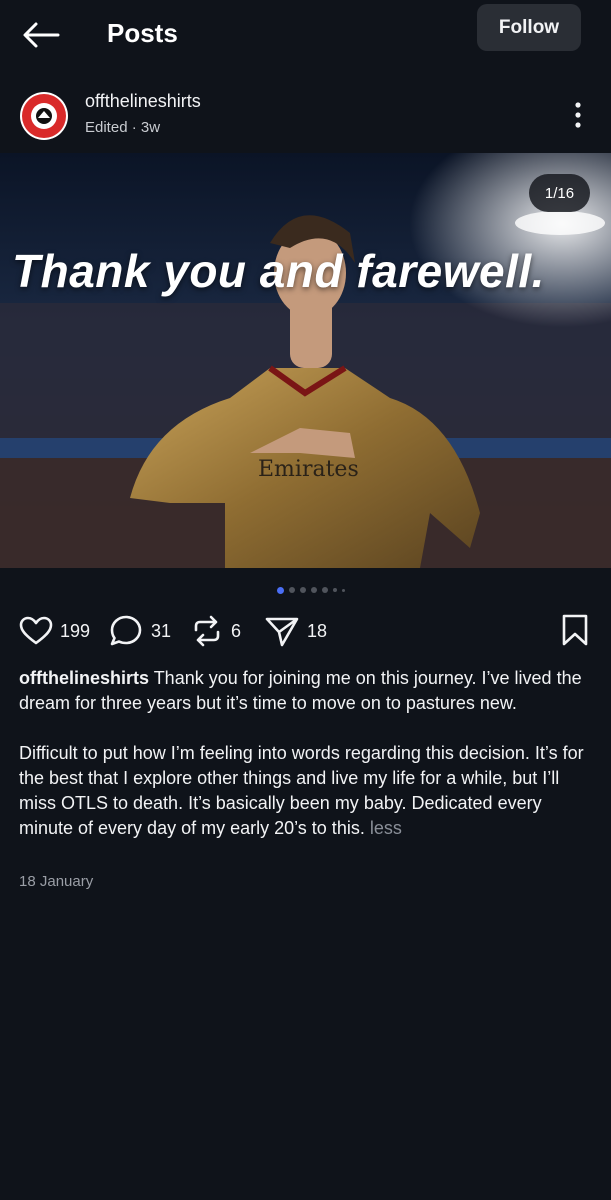  What do you see at coordinates (84, 678) in the screenshot?
I see `caption-username: offthelineshirts` at bounding box center [84, 678].